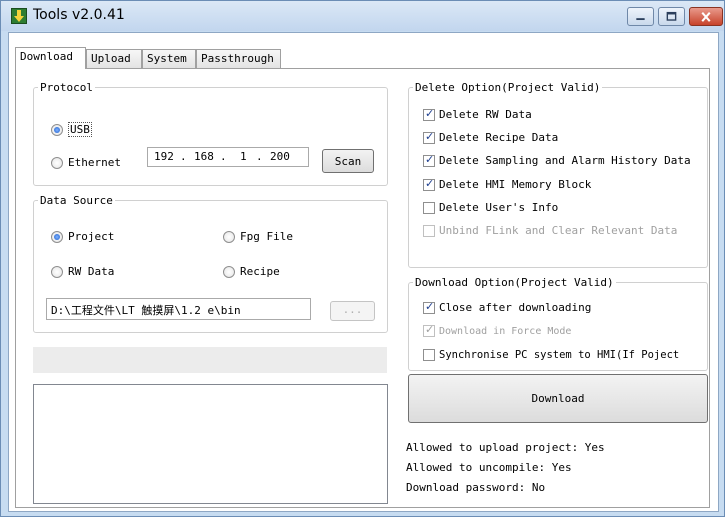  Describe the element at coordinates (671, 16) in the screenshot. I see `maximize-button` at that location.